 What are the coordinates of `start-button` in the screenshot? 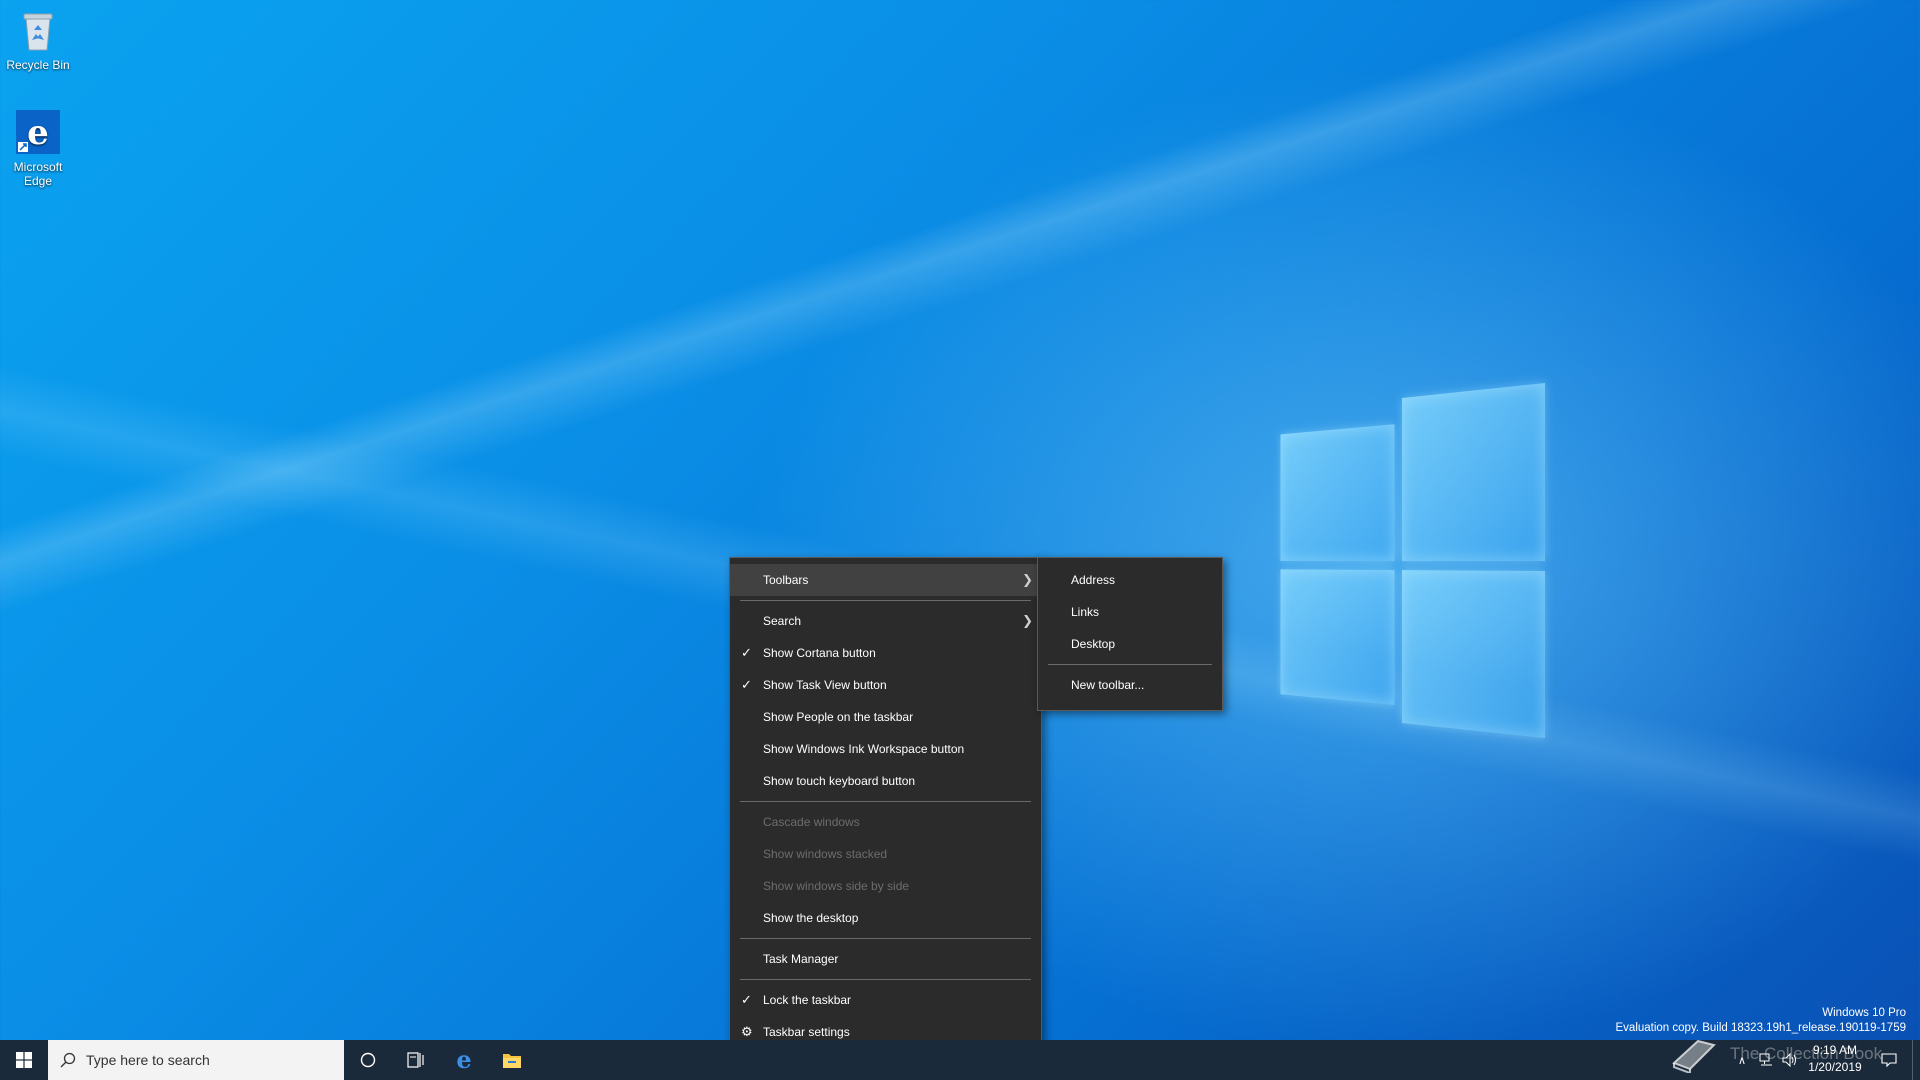 It's located at (24, 1060).